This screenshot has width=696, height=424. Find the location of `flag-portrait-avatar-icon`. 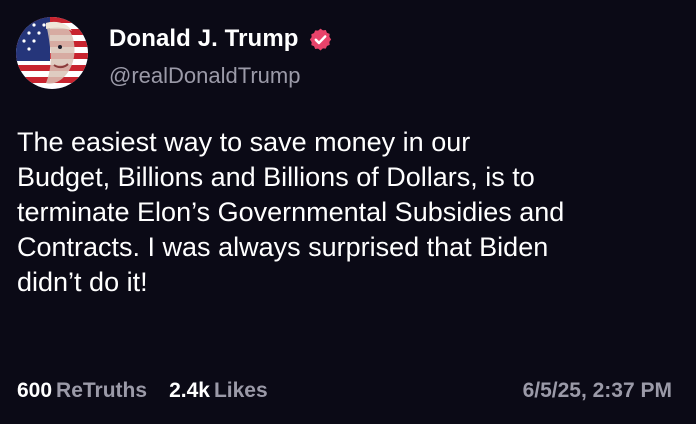

flag-portrait-avatar-icon is located at coordinates (52, 53).